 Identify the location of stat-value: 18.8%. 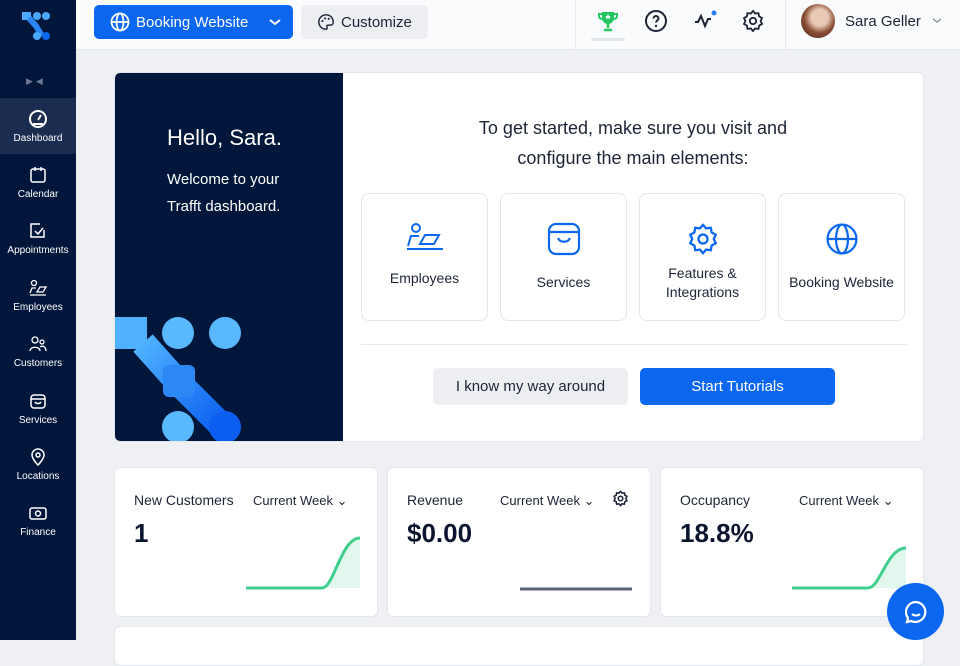
(717, 533).